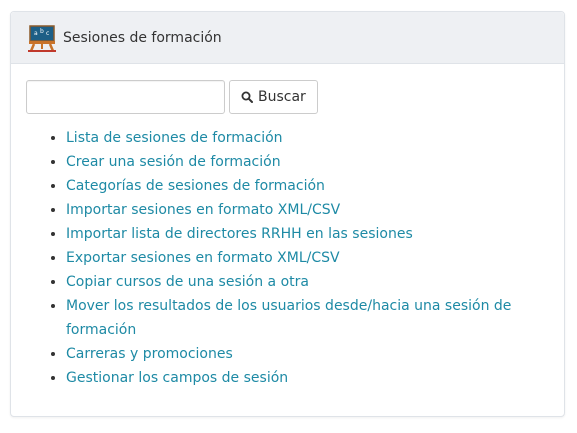 The width and height of the screenshot is (577, 433). I want to click on search-icon, so click(247, 97).